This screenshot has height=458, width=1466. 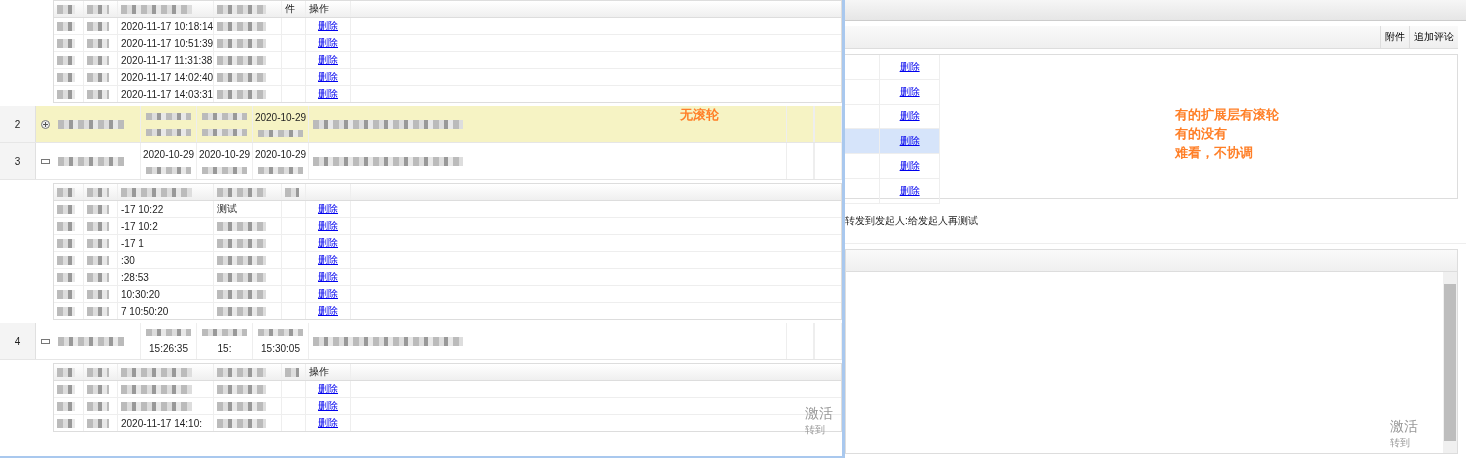 I want to click on toolbar-button: 附件, so click(x=1394, y=37).